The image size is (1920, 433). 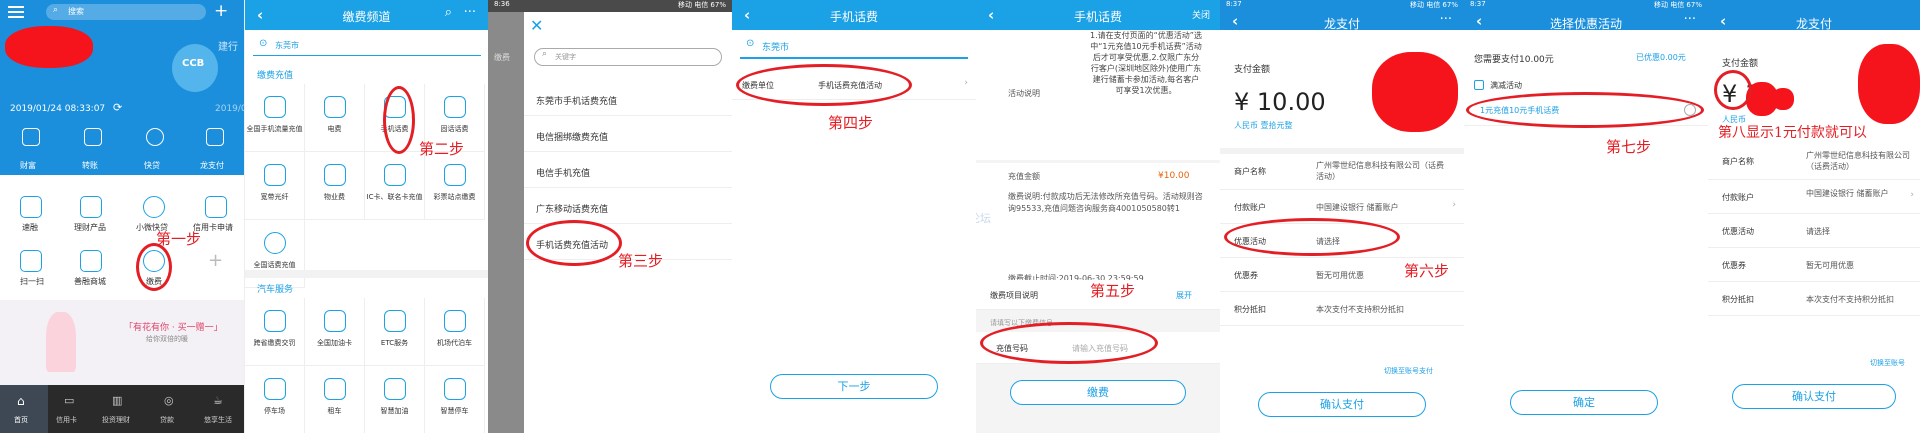 I want to click on tab-home: 首页, so click(x=21, y=420).